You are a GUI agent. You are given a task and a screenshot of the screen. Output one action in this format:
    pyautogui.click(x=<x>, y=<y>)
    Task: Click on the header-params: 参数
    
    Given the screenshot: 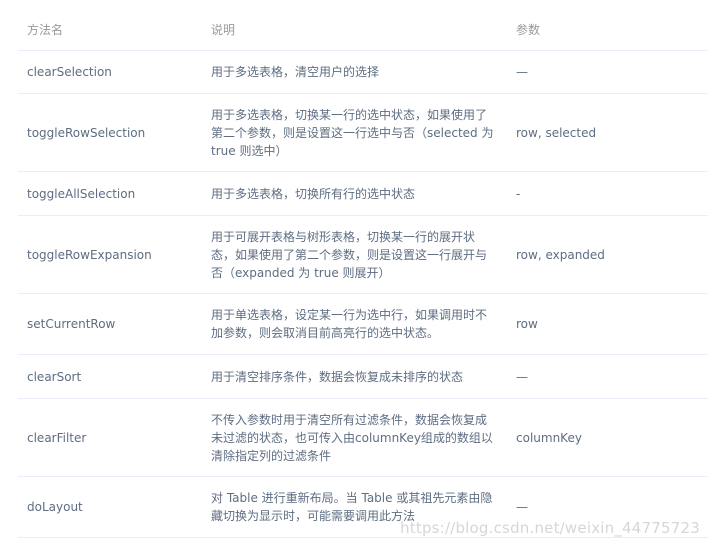 What is the action you would take?
    pyautogui.click(x=607, y=30)
    